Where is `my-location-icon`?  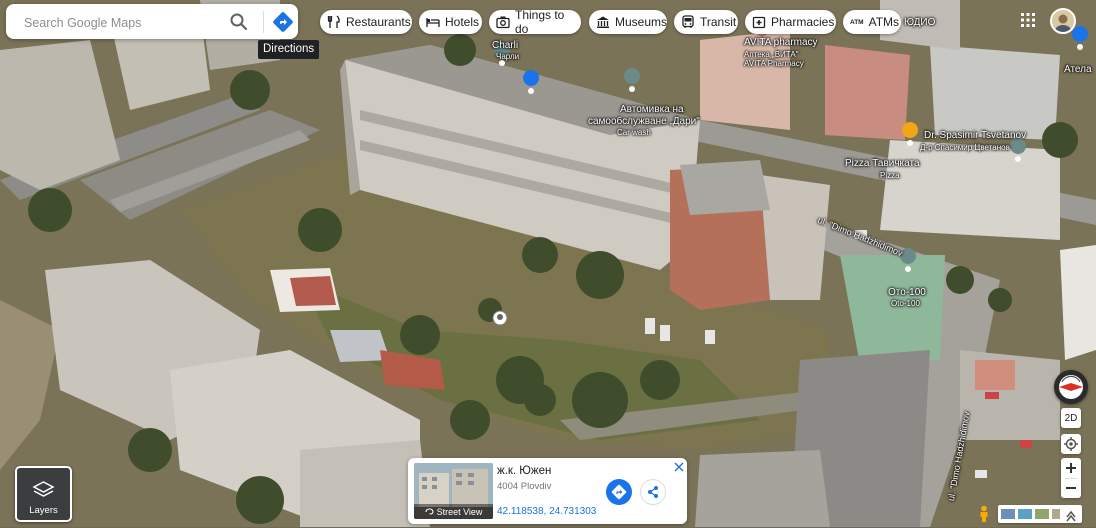 my-location-icon is located at coordinates (1071, 444).